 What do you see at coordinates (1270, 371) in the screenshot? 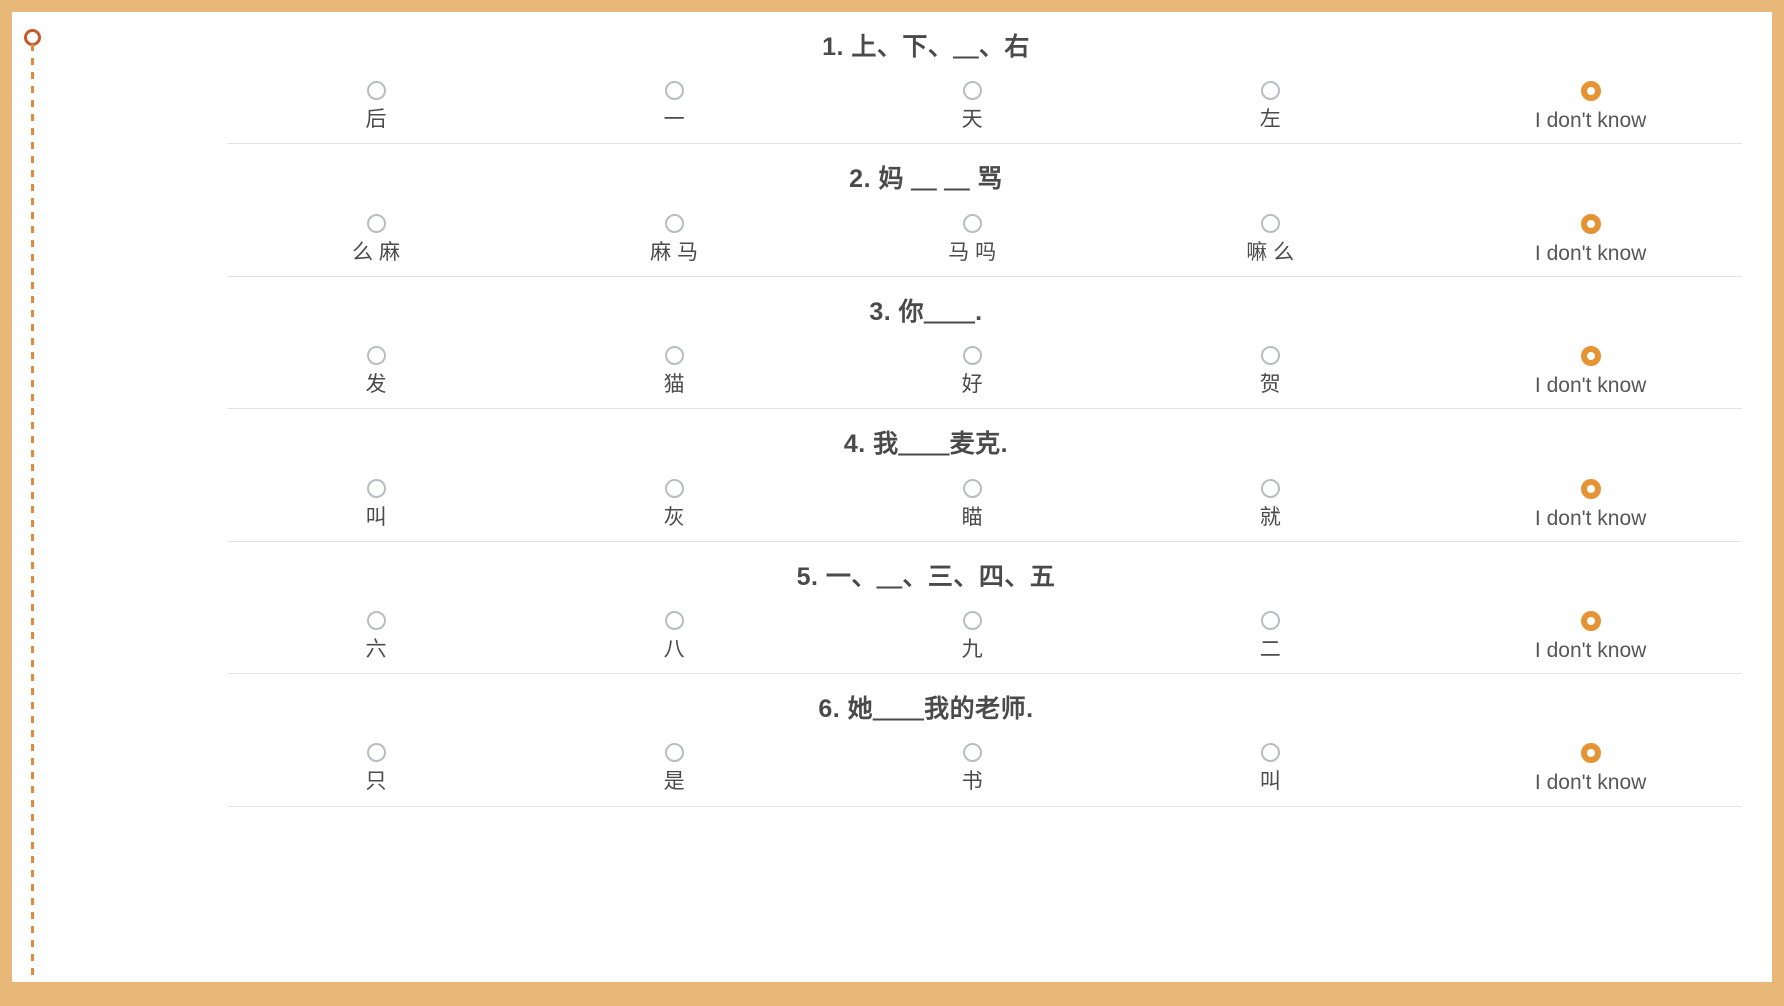
I see `option-choice: 贺` at bounding box center [1270, 371].